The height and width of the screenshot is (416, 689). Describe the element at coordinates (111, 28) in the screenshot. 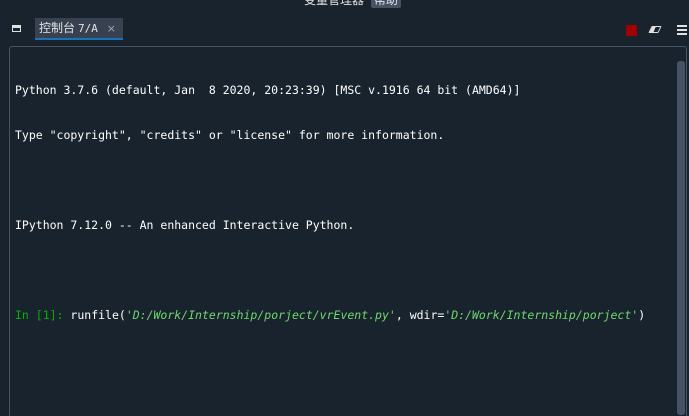

I see `close-icon: ×` at that location.